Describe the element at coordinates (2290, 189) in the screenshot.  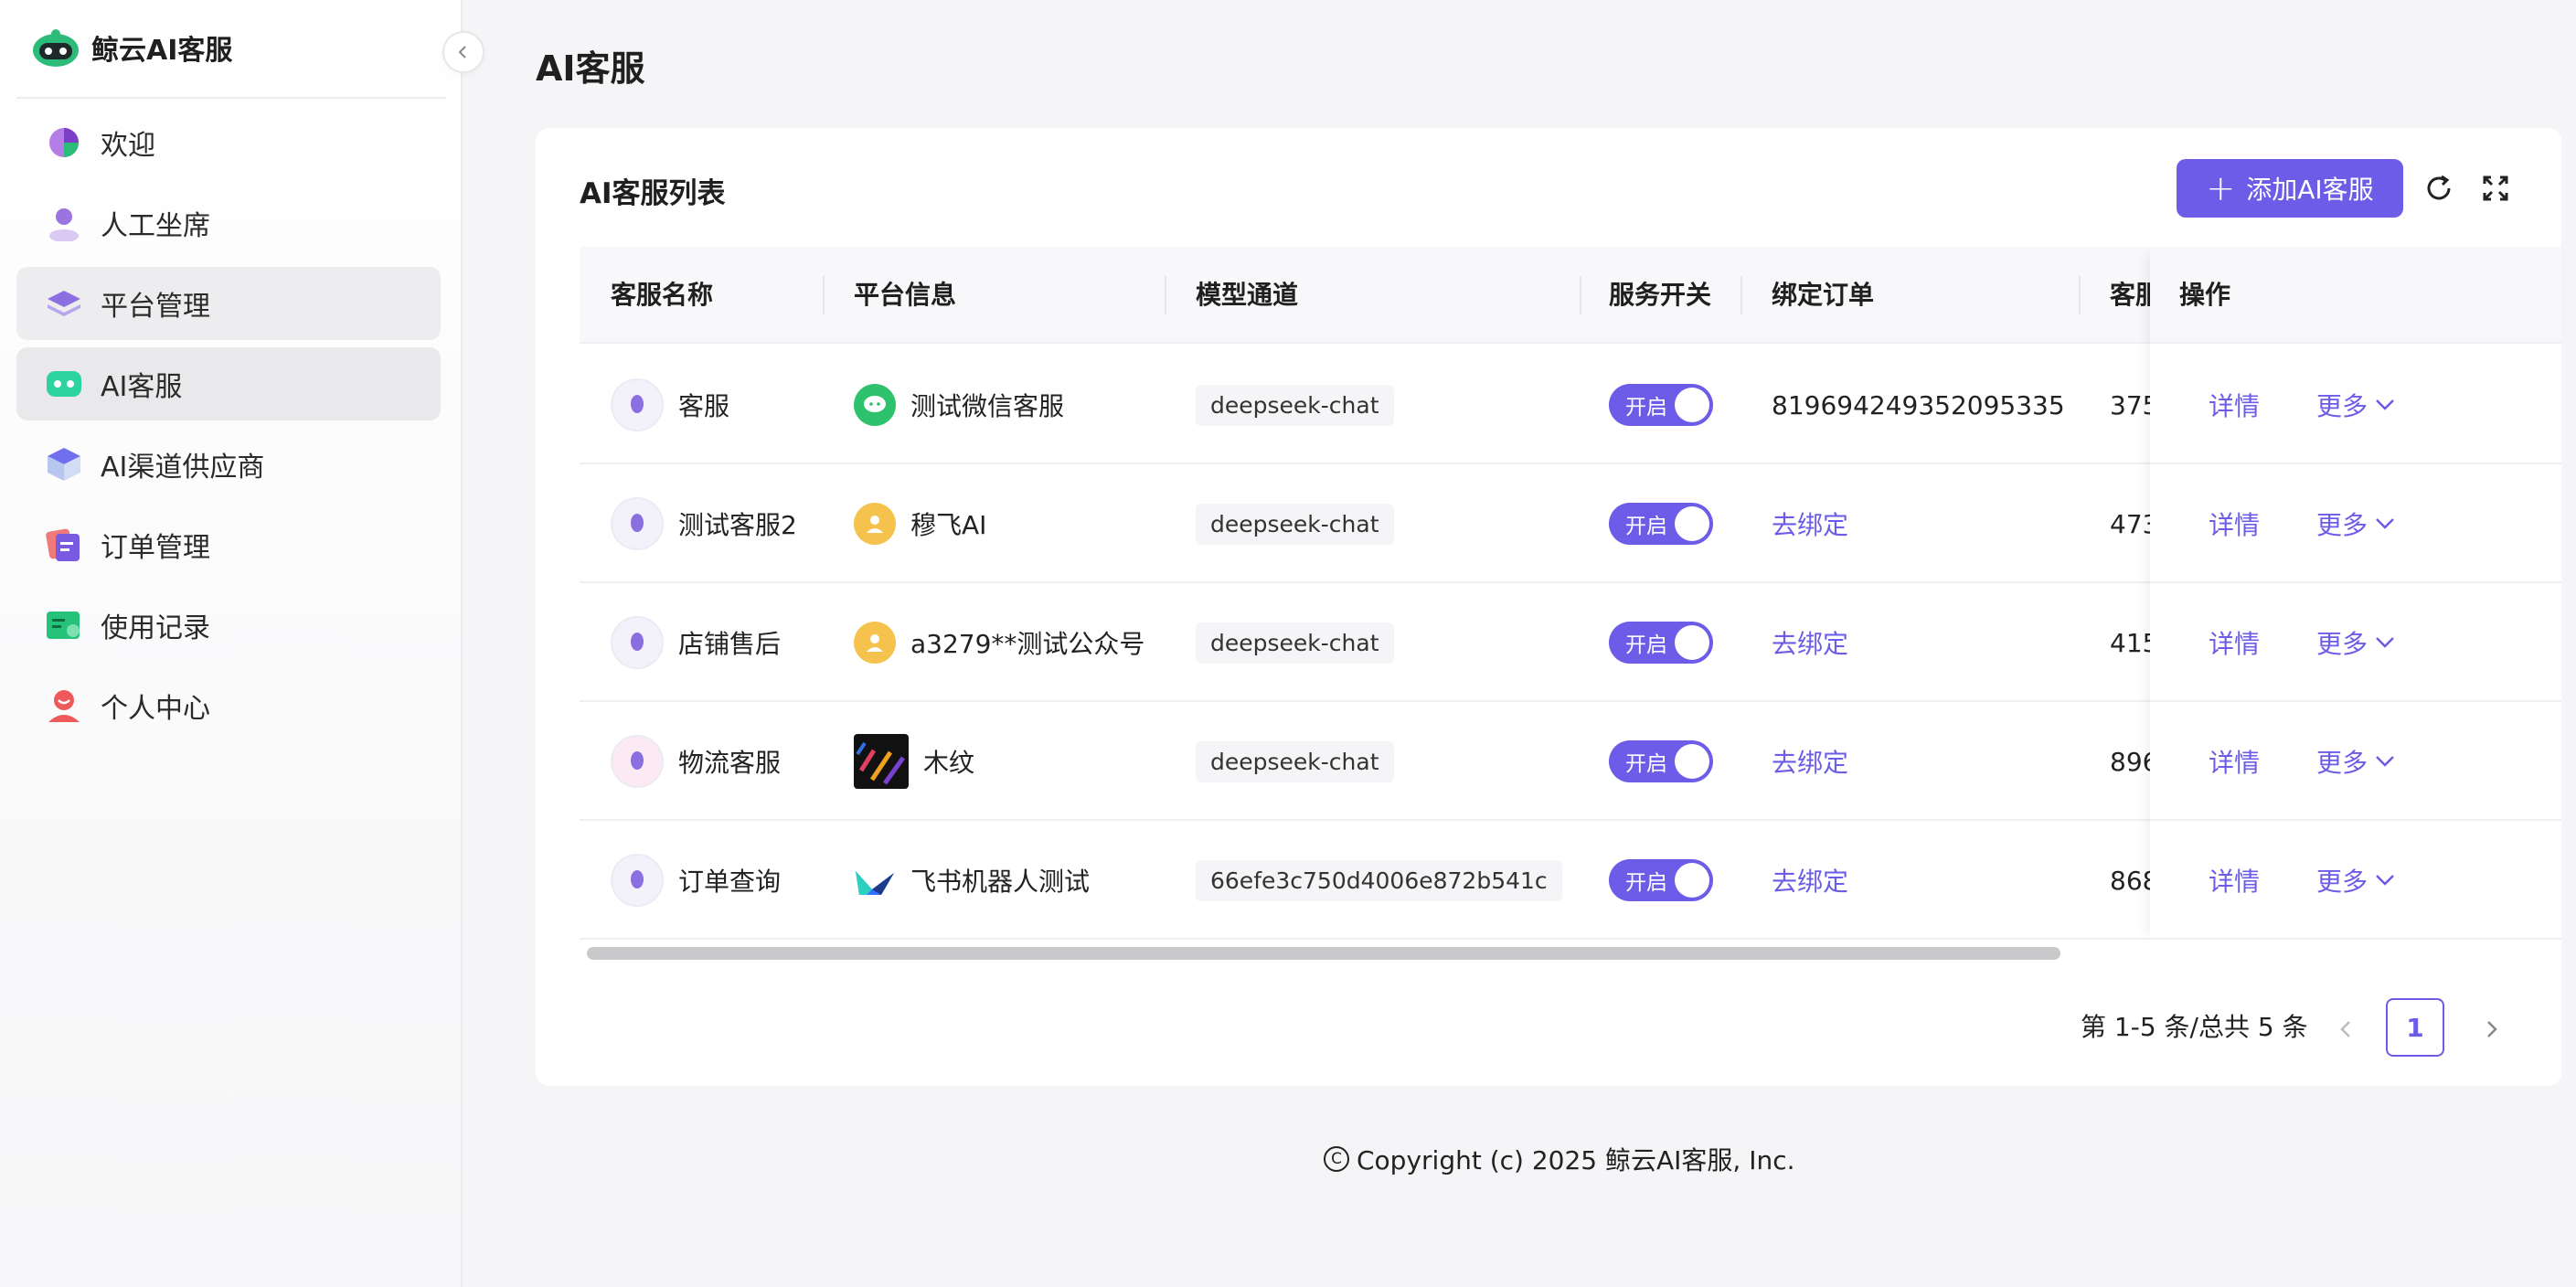
I see `add-ai-service-button: + 添加AI客服` at that location.